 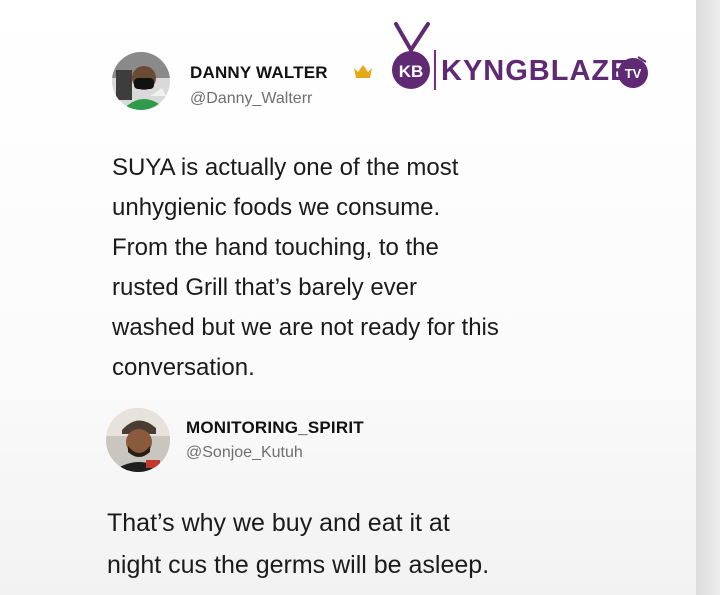 I want to click on reply-text-line: That’s why we buy and eat it at, so click(x=278, y=523).